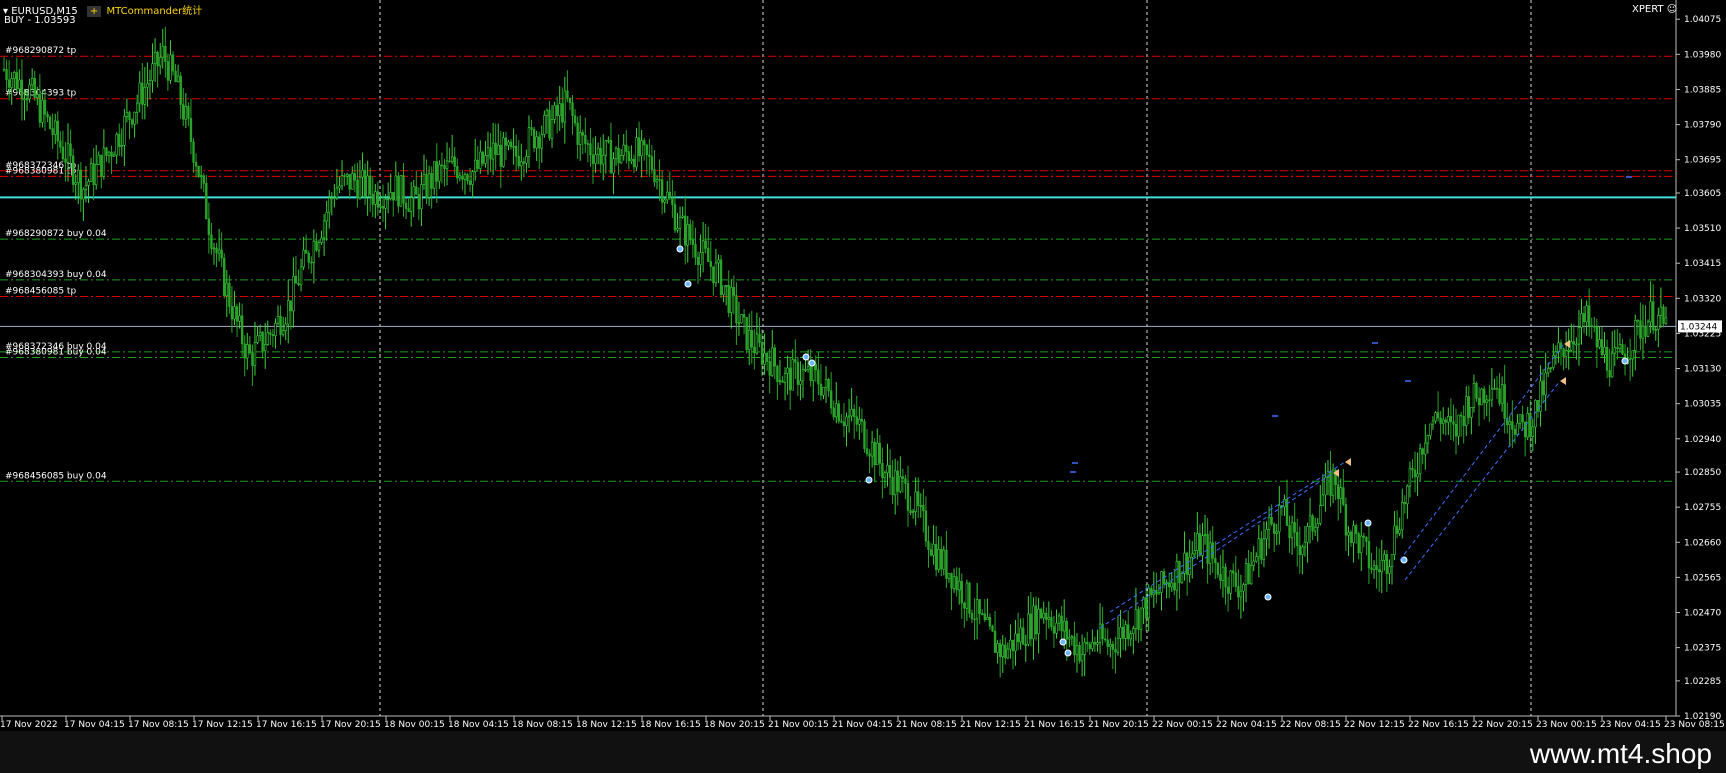  What do you see at coordinates (1702, 682) in the screenshot?
I see `price-tick-label: 1.02285` at bounding box center [1702, 682].